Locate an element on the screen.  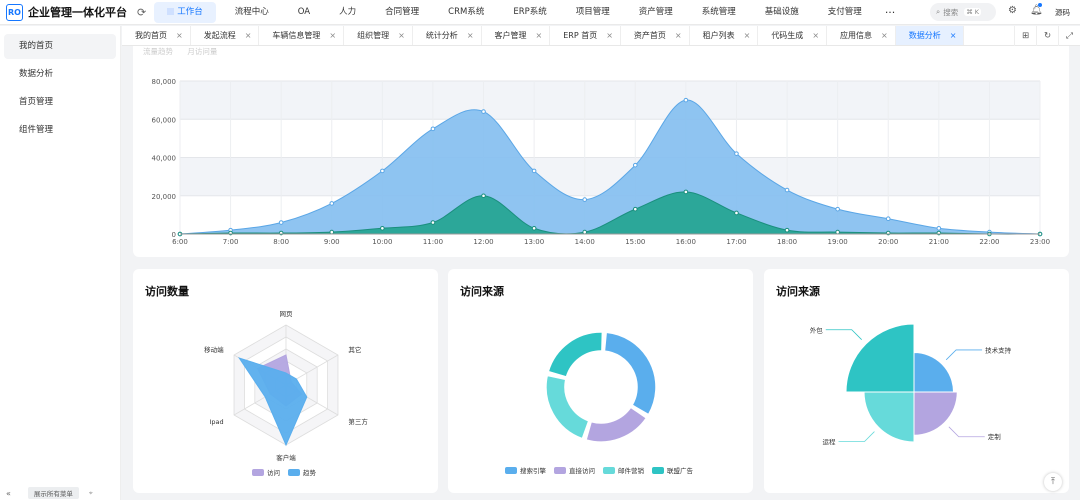
menu-item-erp: ERP系统 is located at coordinates (529, 12).